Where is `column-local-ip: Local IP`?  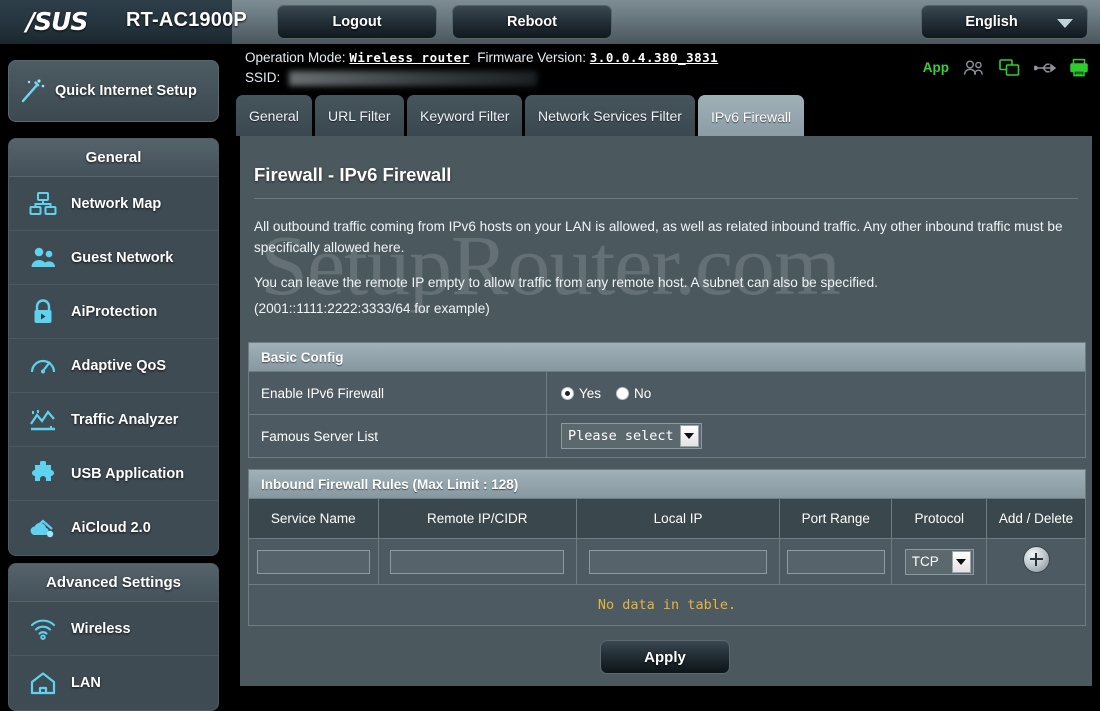
column-local-ip: Local IP is located at coordinates (678, 518).